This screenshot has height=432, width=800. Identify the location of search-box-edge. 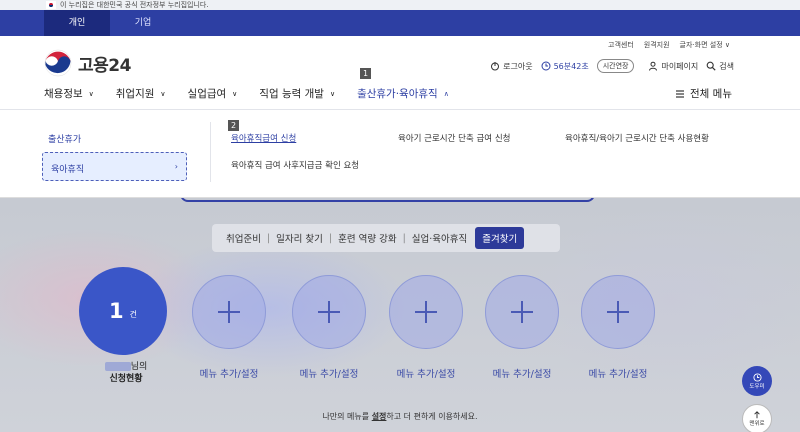
(387, 200).